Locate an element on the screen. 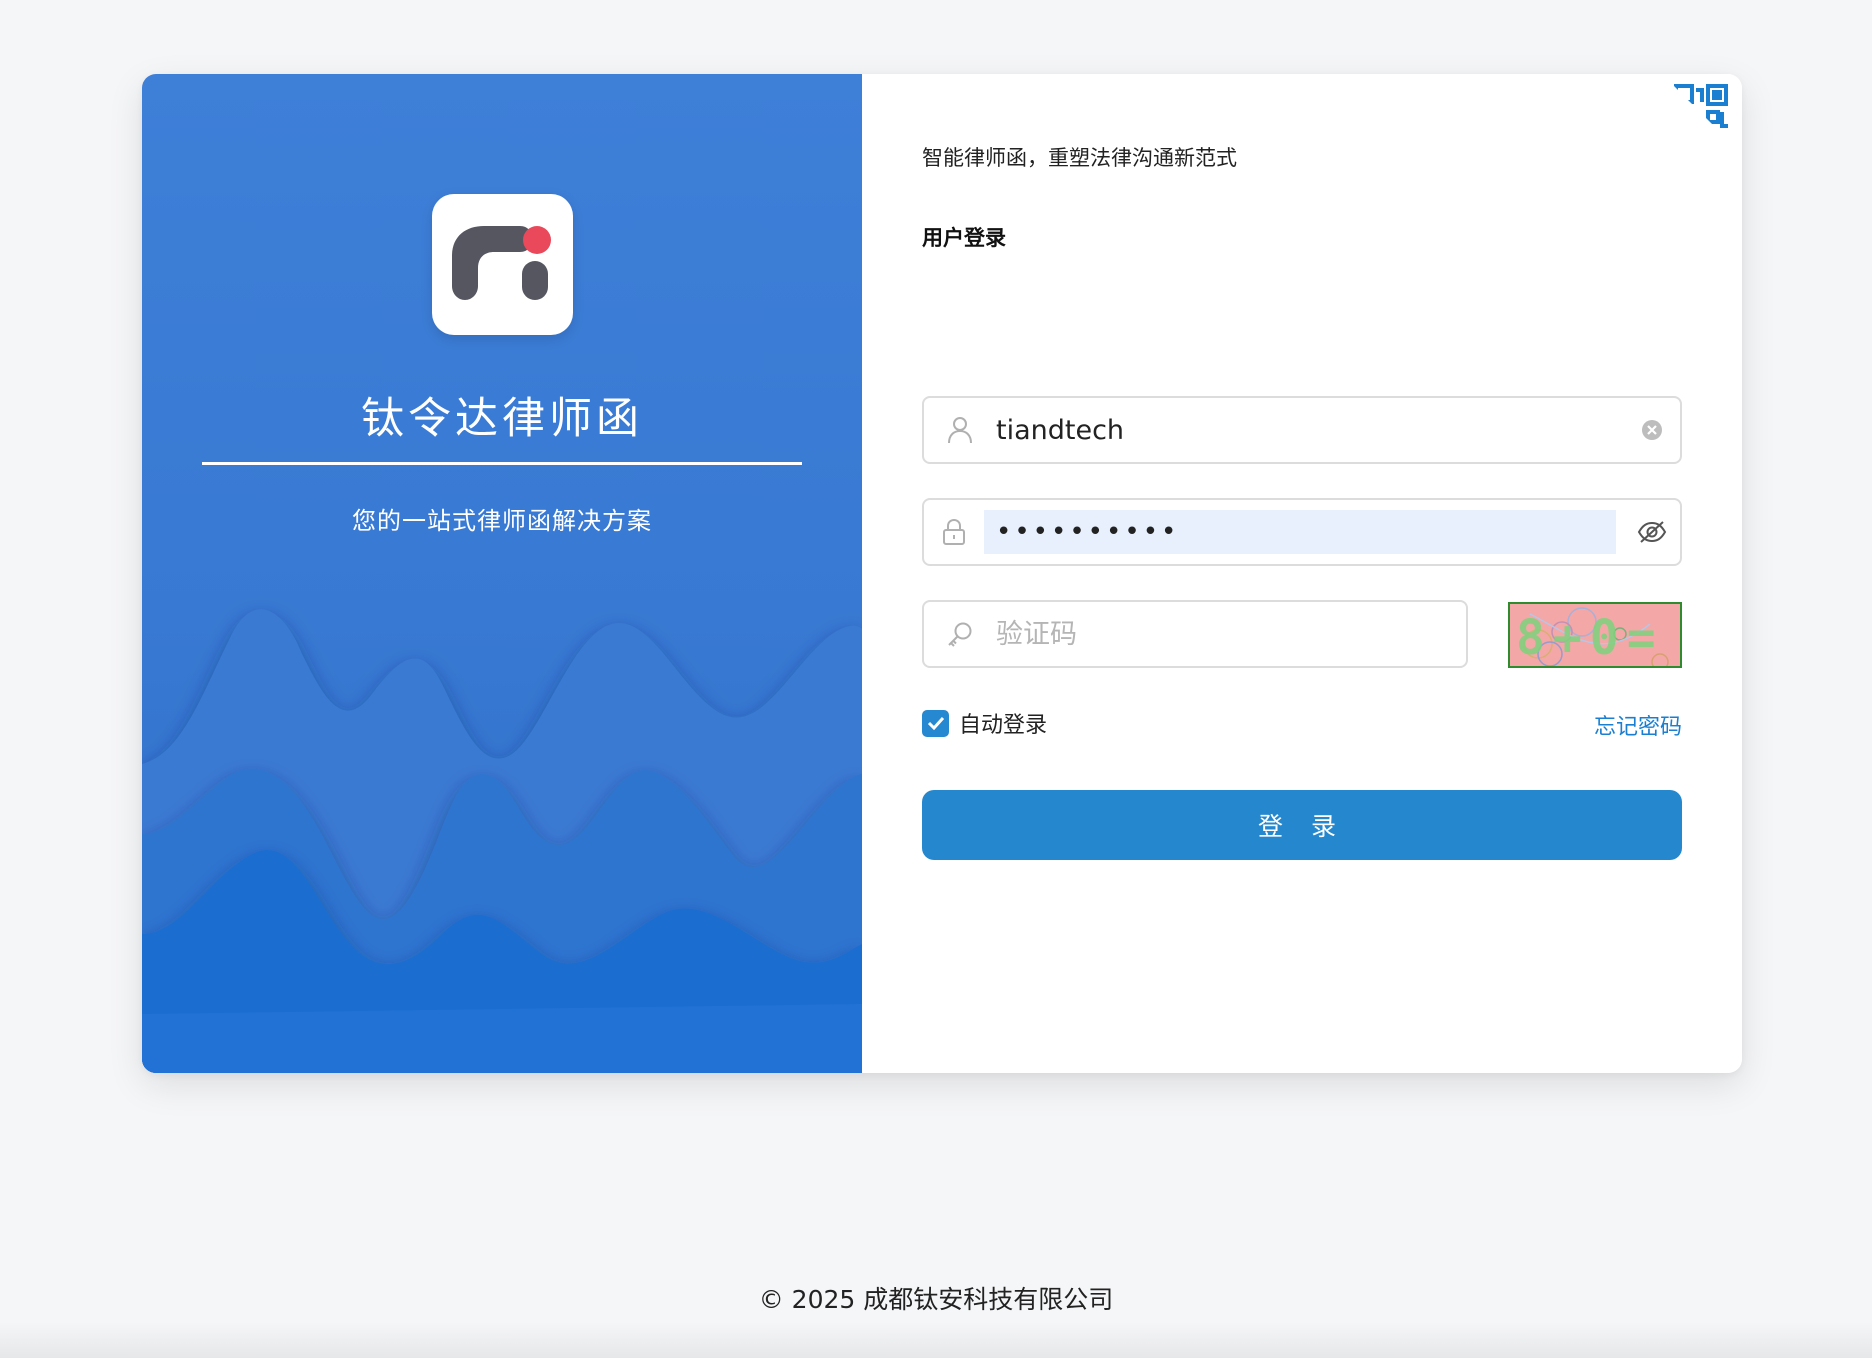 The image size is (1872, 1358). user-icon is located at coordinates (960, 430).